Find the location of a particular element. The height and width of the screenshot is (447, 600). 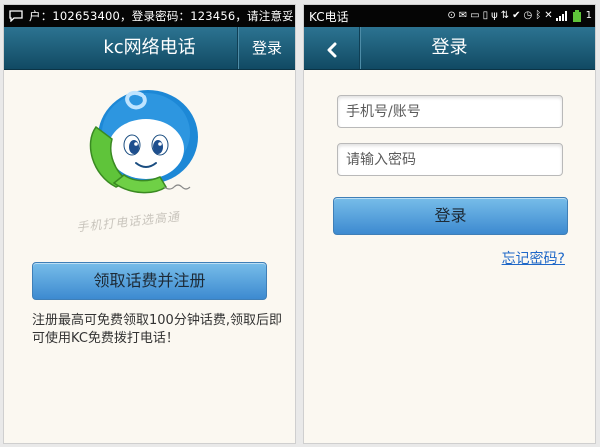

title-divider is located at coordinates (360, 48).